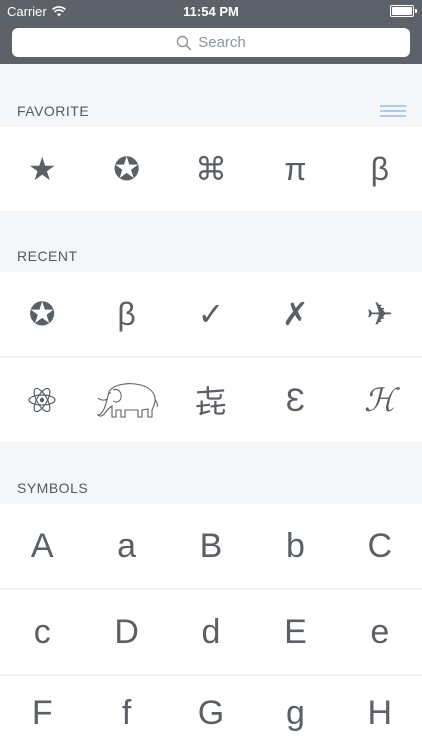 This screenshot has height=750, width=422. I want to click on symbol-latin-D: D, so click(126, 632).